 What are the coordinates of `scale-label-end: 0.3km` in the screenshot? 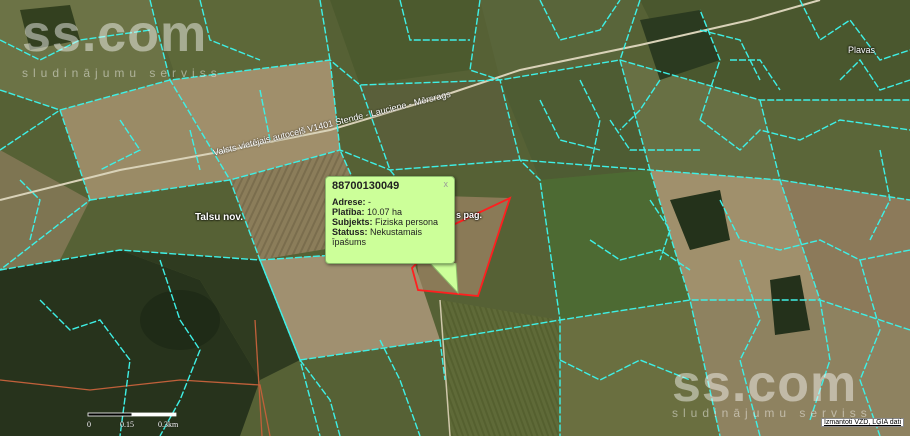 It's located at (168, 424).